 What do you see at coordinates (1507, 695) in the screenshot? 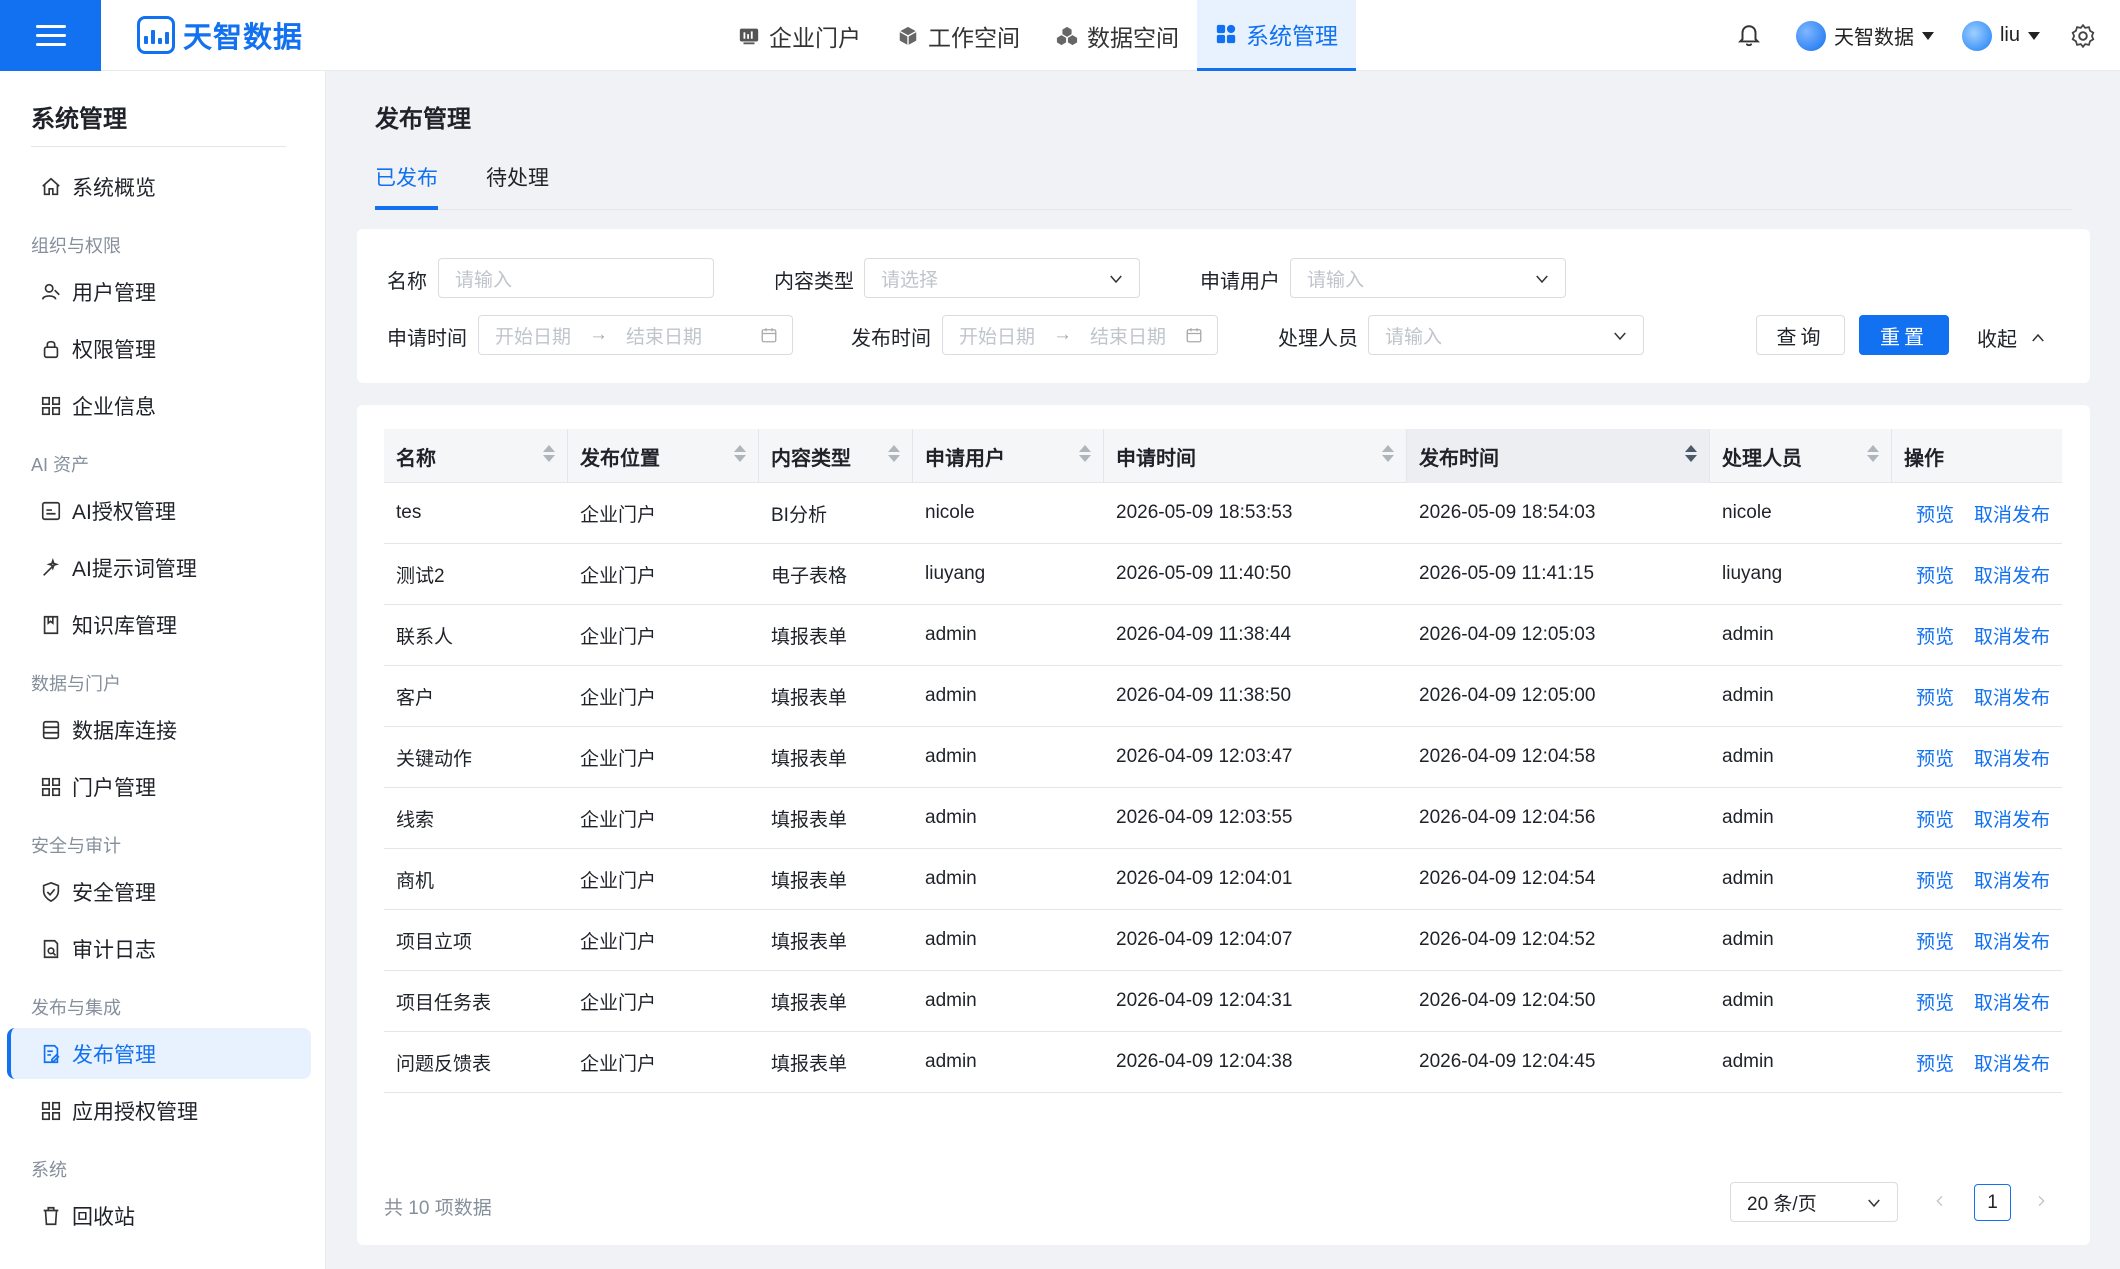
I see `cell-publish-time: 2026-04-09 12:05:00` at bounding box center [1507, 695].